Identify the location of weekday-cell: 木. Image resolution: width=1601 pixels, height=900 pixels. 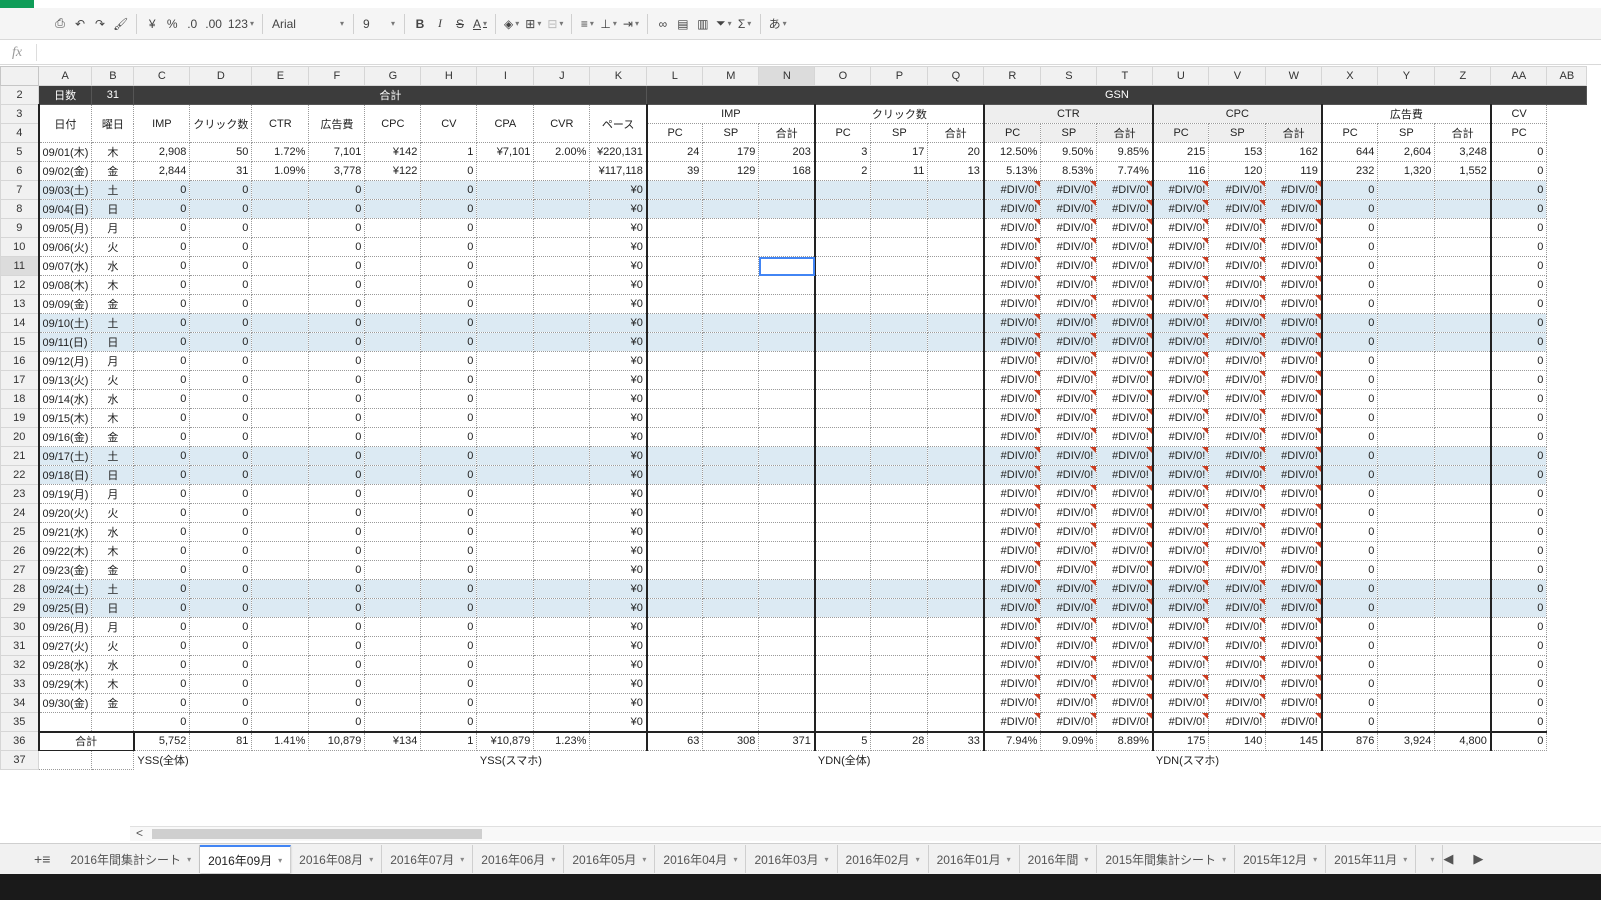
(113, 285).